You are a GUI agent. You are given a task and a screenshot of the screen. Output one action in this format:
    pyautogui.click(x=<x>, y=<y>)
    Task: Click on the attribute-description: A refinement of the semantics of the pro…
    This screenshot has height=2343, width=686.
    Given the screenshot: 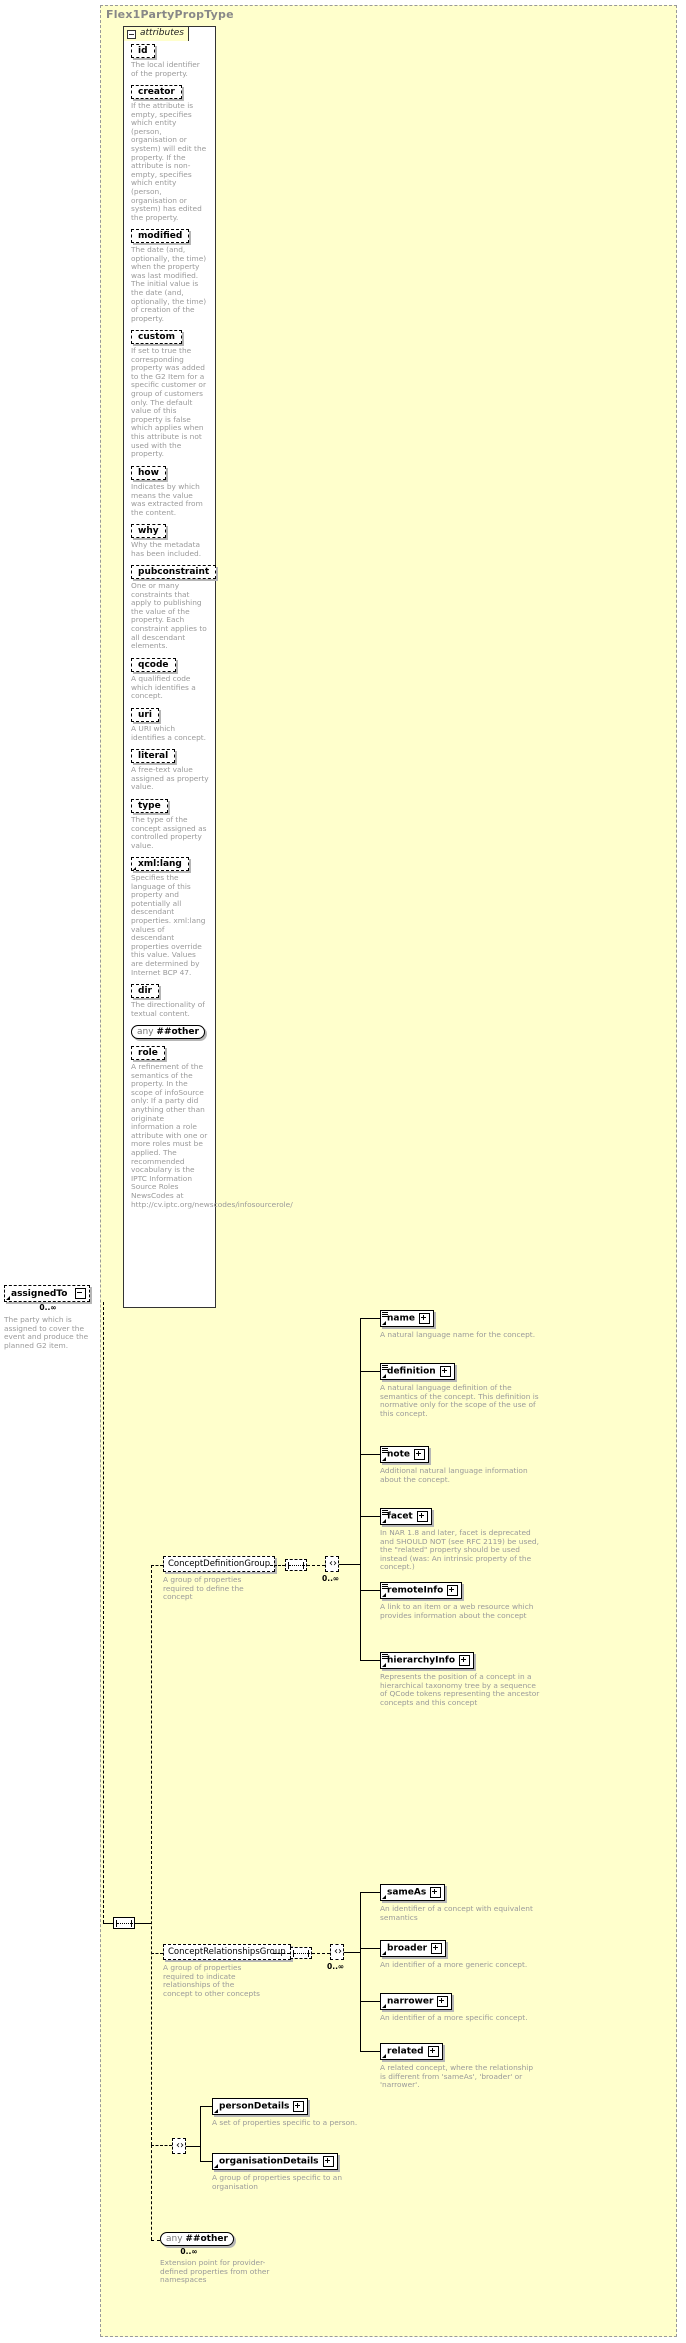 What is the action you would take?
    pyautogui.click(x=212, y=1135)
    